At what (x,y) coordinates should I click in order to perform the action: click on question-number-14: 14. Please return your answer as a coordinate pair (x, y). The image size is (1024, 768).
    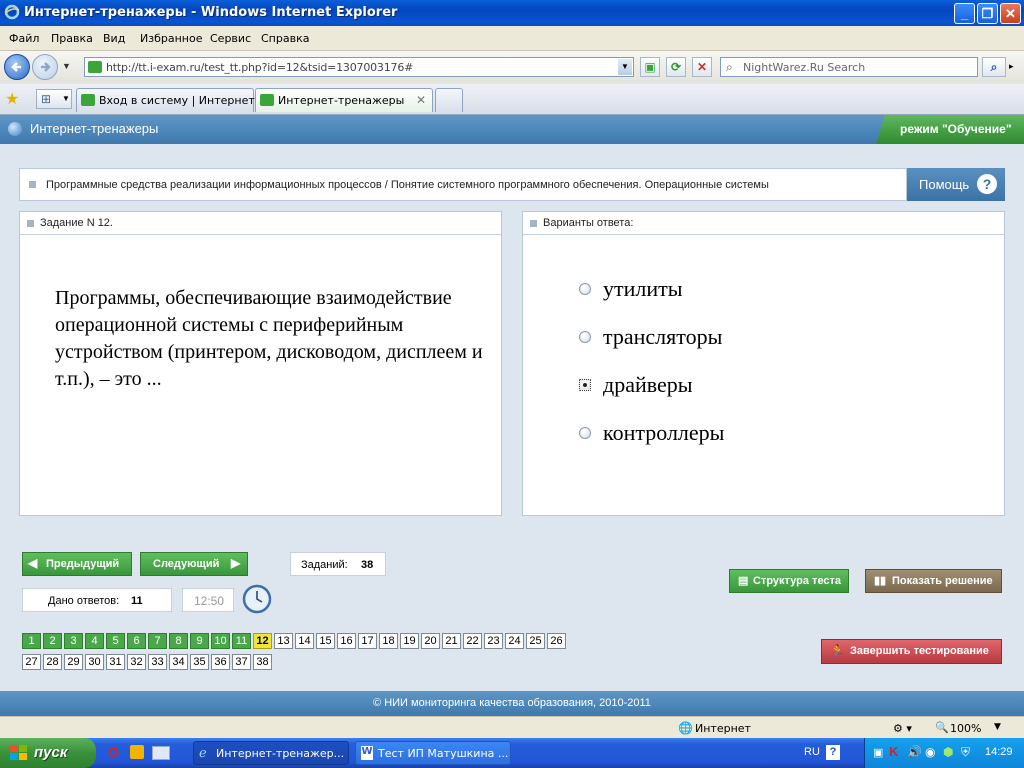
    Looking at the image, I should click on (304, 641).